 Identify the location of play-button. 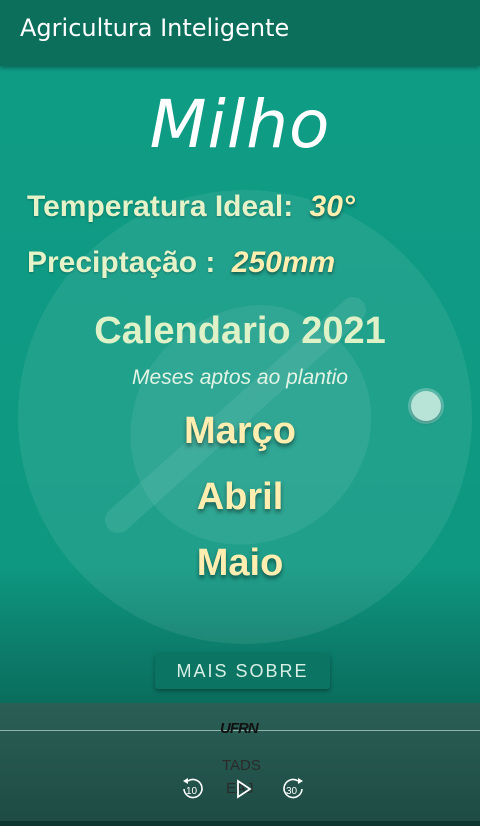
(243, 789).